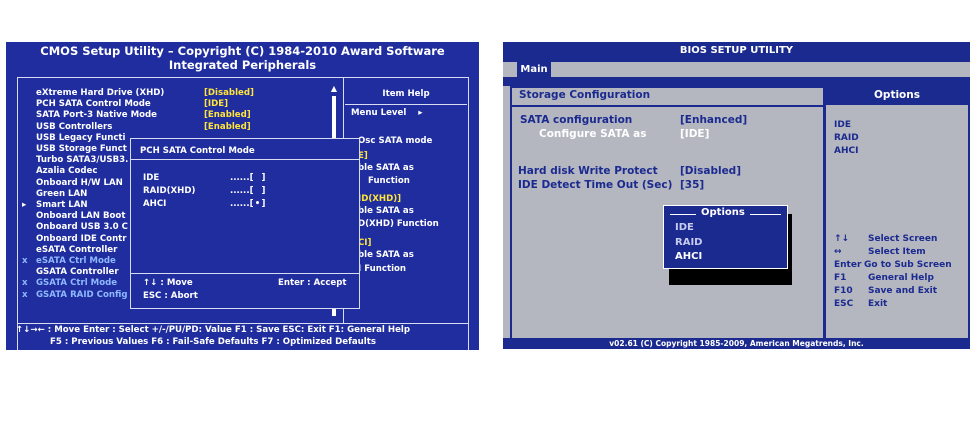 The width and height of the screenshot is (980, 423). What do you see at coordinates (170, 296) in the screenshot?
I see `dialog-abort-hint: ESC : Abort` at bounding box center [170, 296].